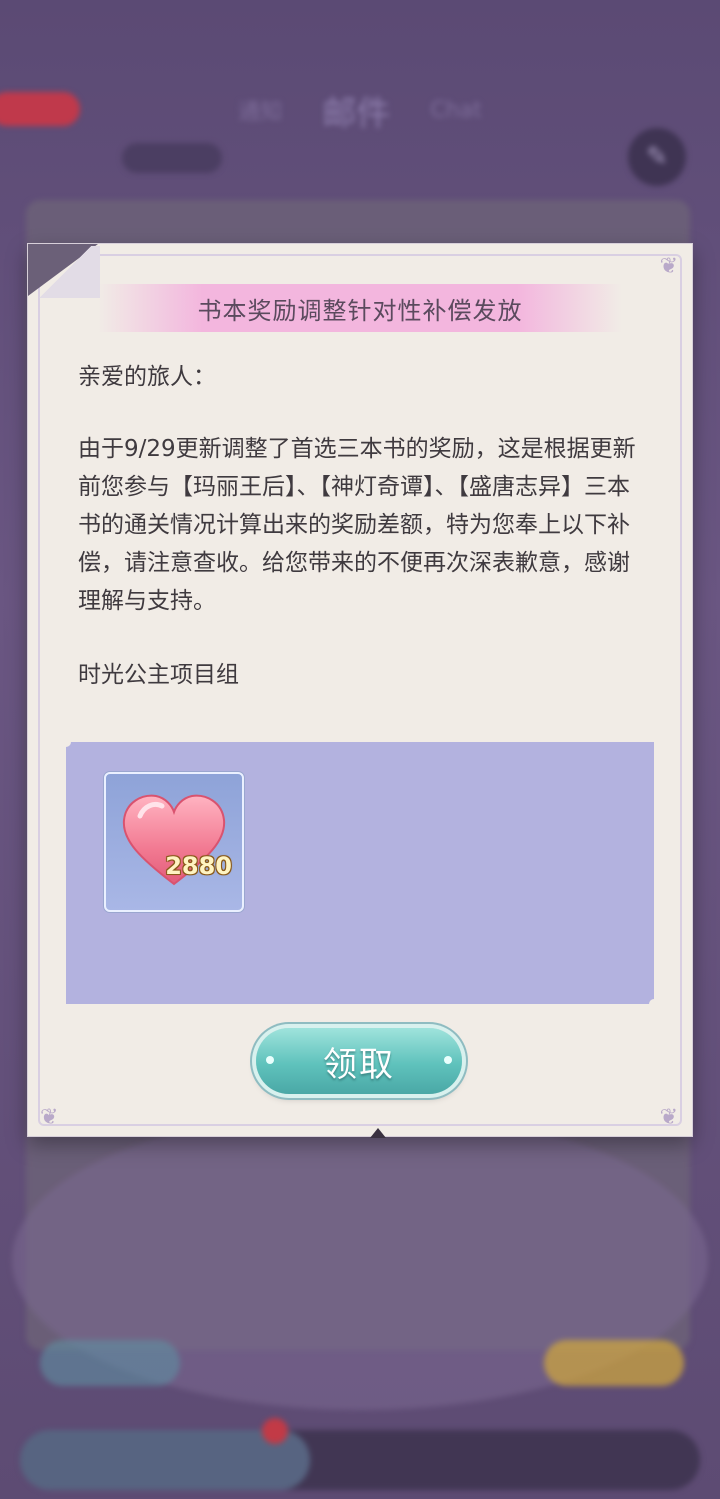 Image resolution: width=720 pixels, height=1499 pixels. I want to click on background-header-title: 邮件, so click(356, 113).